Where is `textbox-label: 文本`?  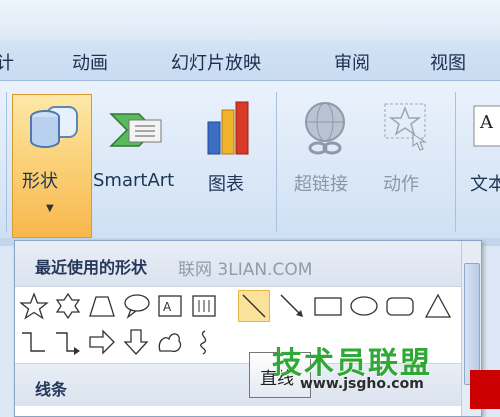 textbox-label: 文本 is located at coordinates (485, 184).